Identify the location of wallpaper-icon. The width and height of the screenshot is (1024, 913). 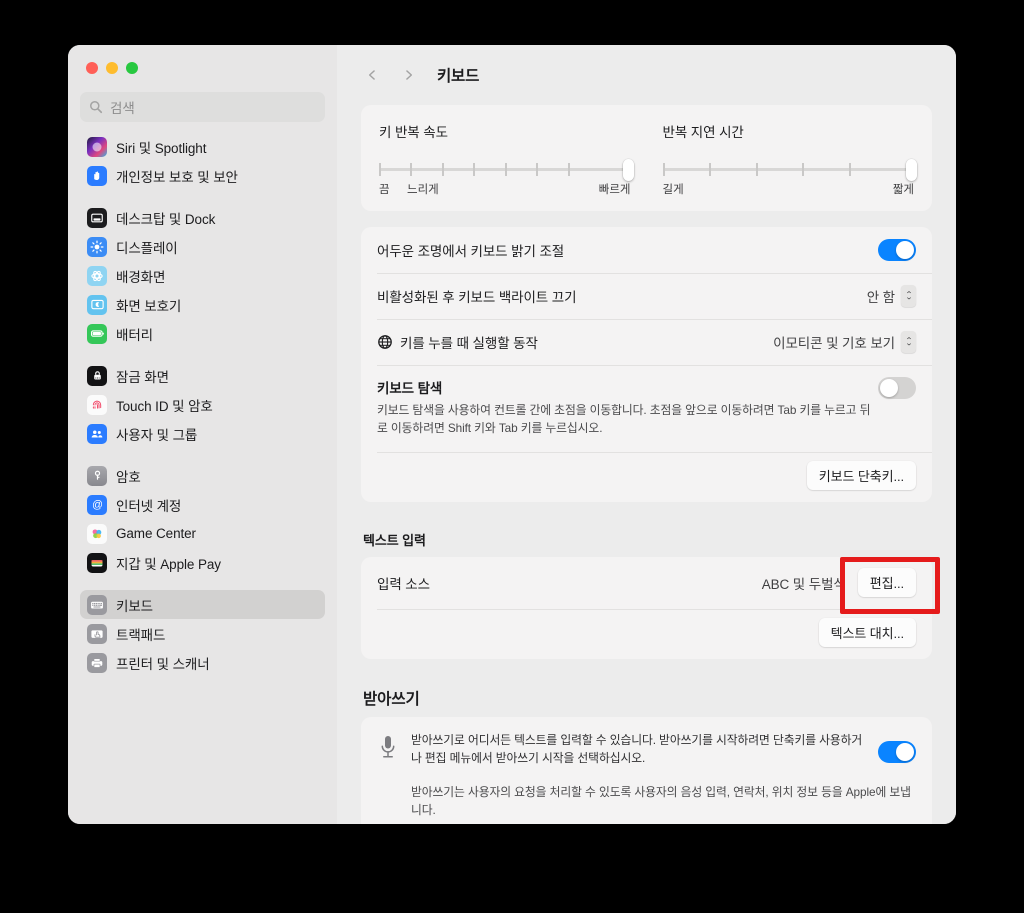
(97, 275).